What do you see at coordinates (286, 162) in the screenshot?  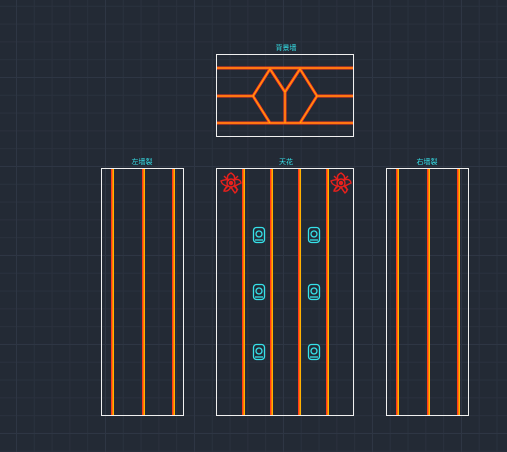 I see `ceiling-title: 天花` at bounding box center [286, 162].